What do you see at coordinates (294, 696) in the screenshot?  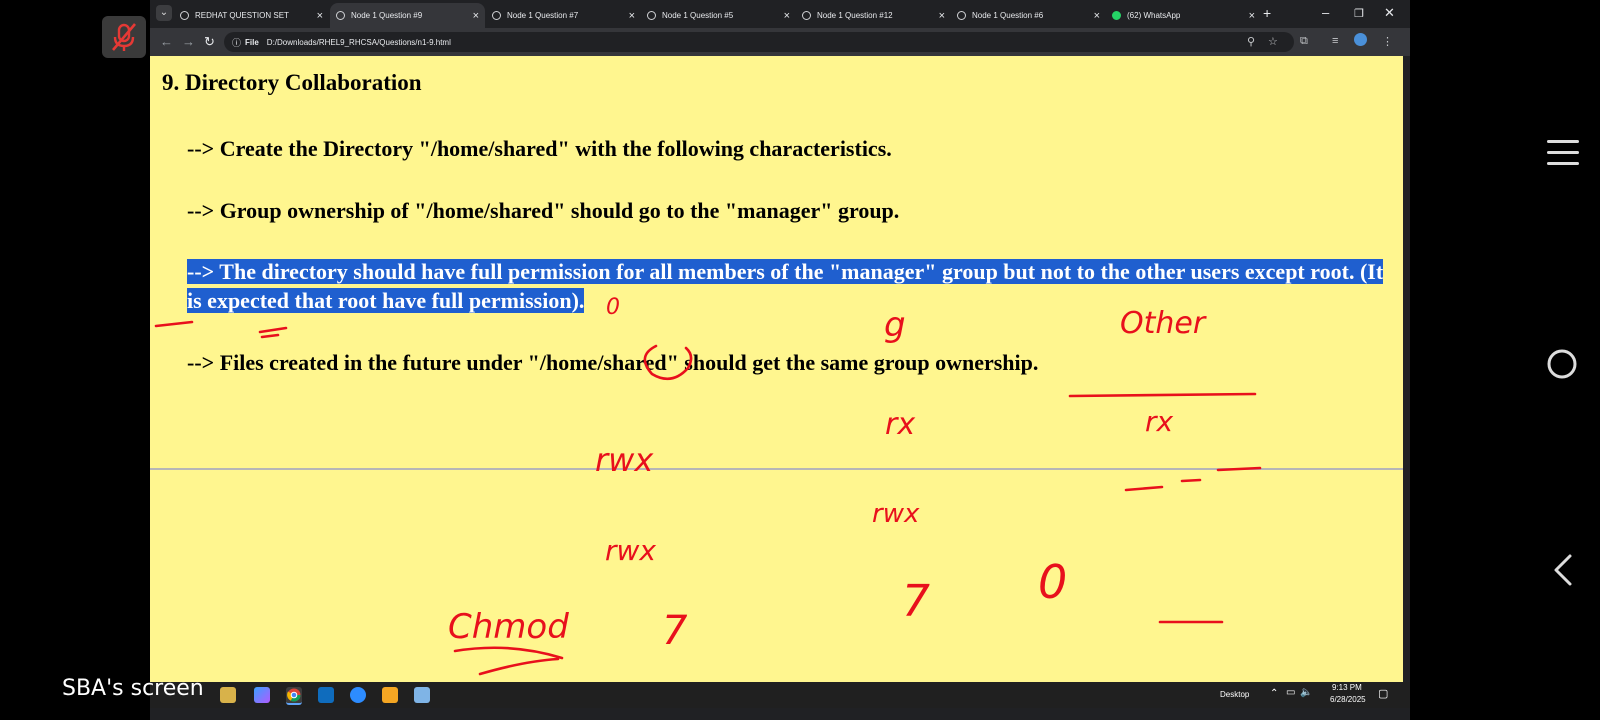 I see `chrome-icon` at bounding box center [294, 696].